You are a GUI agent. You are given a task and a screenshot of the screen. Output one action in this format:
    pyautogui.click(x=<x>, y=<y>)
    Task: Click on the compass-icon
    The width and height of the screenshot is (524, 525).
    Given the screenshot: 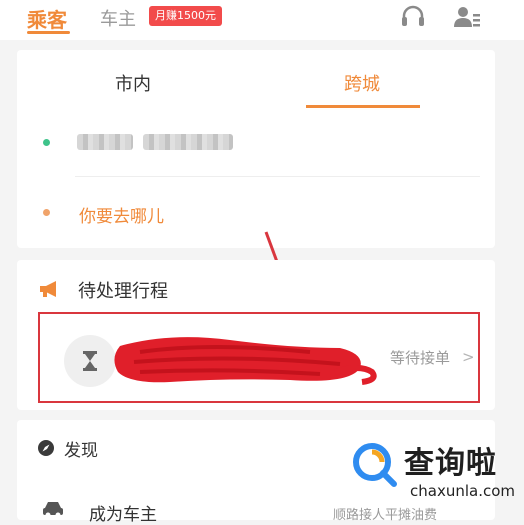 What is the action you would take?
    pyautogui.click(x=46, y=448)
    